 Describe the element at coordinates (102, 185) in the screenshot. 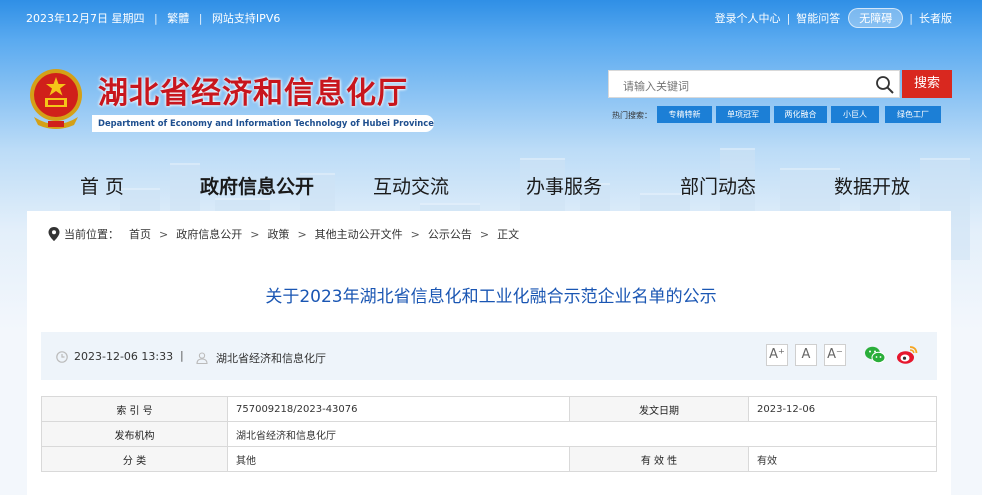

I see `nav-home: 首 页` at that location.